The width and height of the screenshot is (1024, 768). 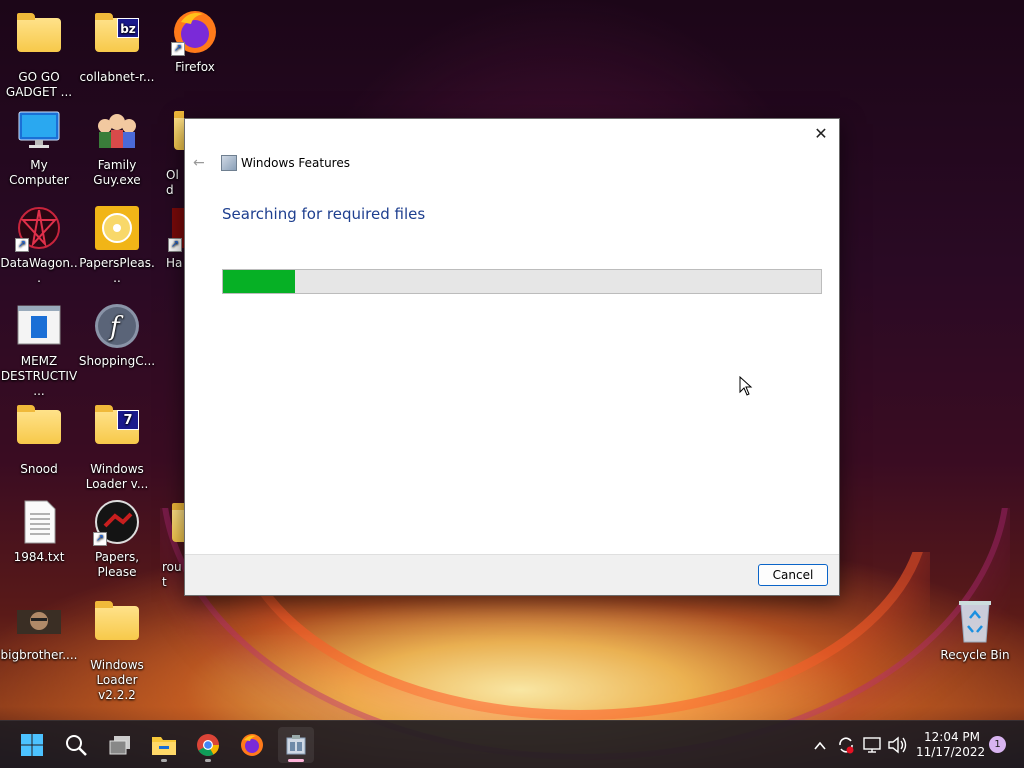 I want to click on task-view-icon, so click(x=119, y=745).